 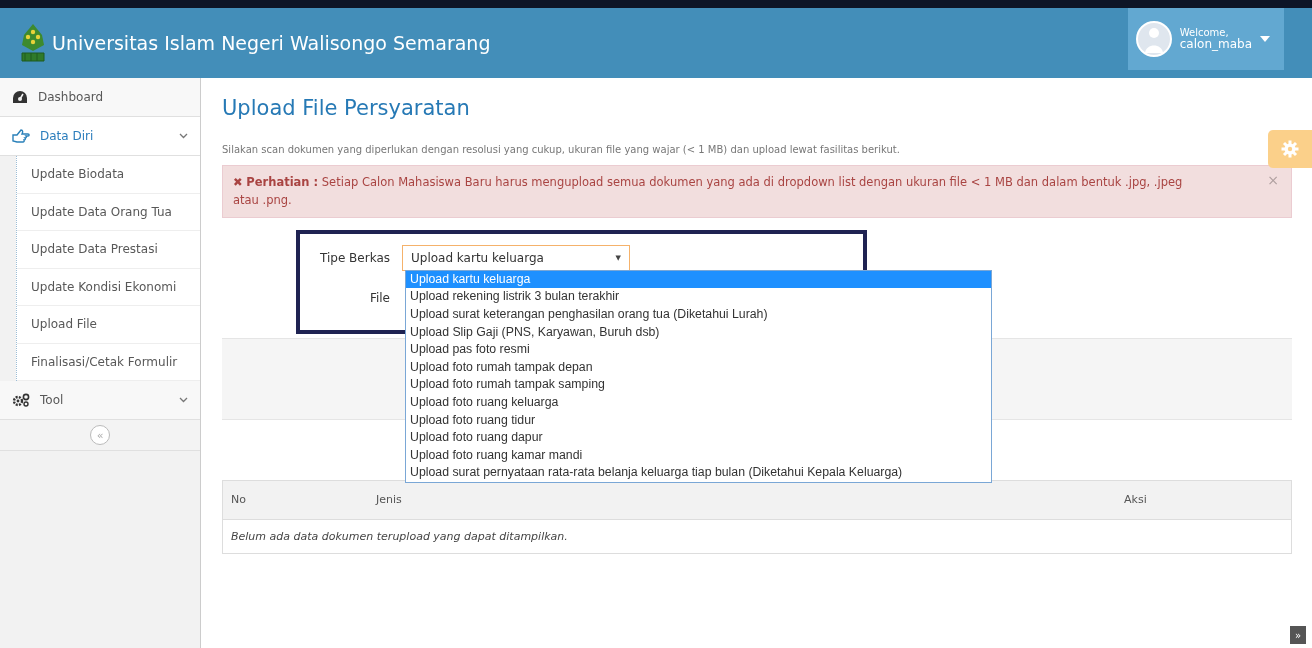 I want to click on settings-button, so click(x=1290, y=149).